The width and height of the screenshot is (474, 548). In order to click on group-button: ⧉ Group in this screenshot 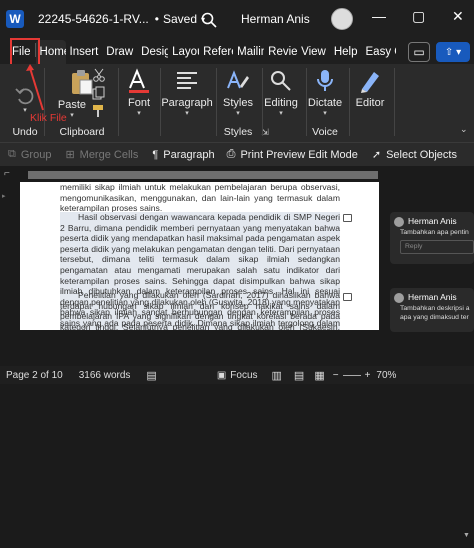, I will do `click(29, 154)`.